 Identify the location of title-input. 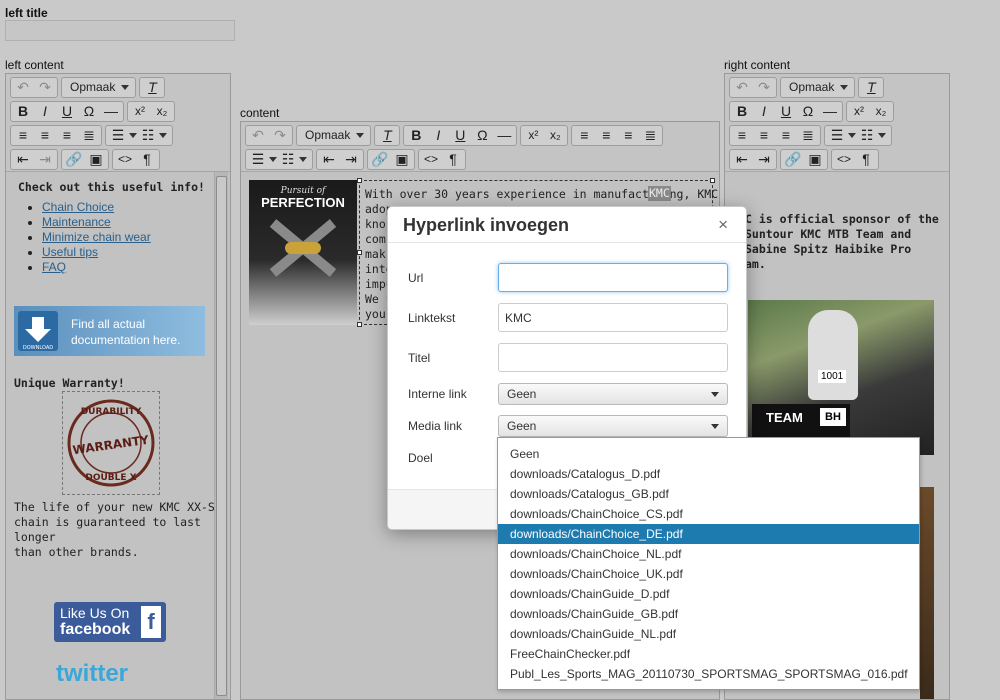
(613, 357).